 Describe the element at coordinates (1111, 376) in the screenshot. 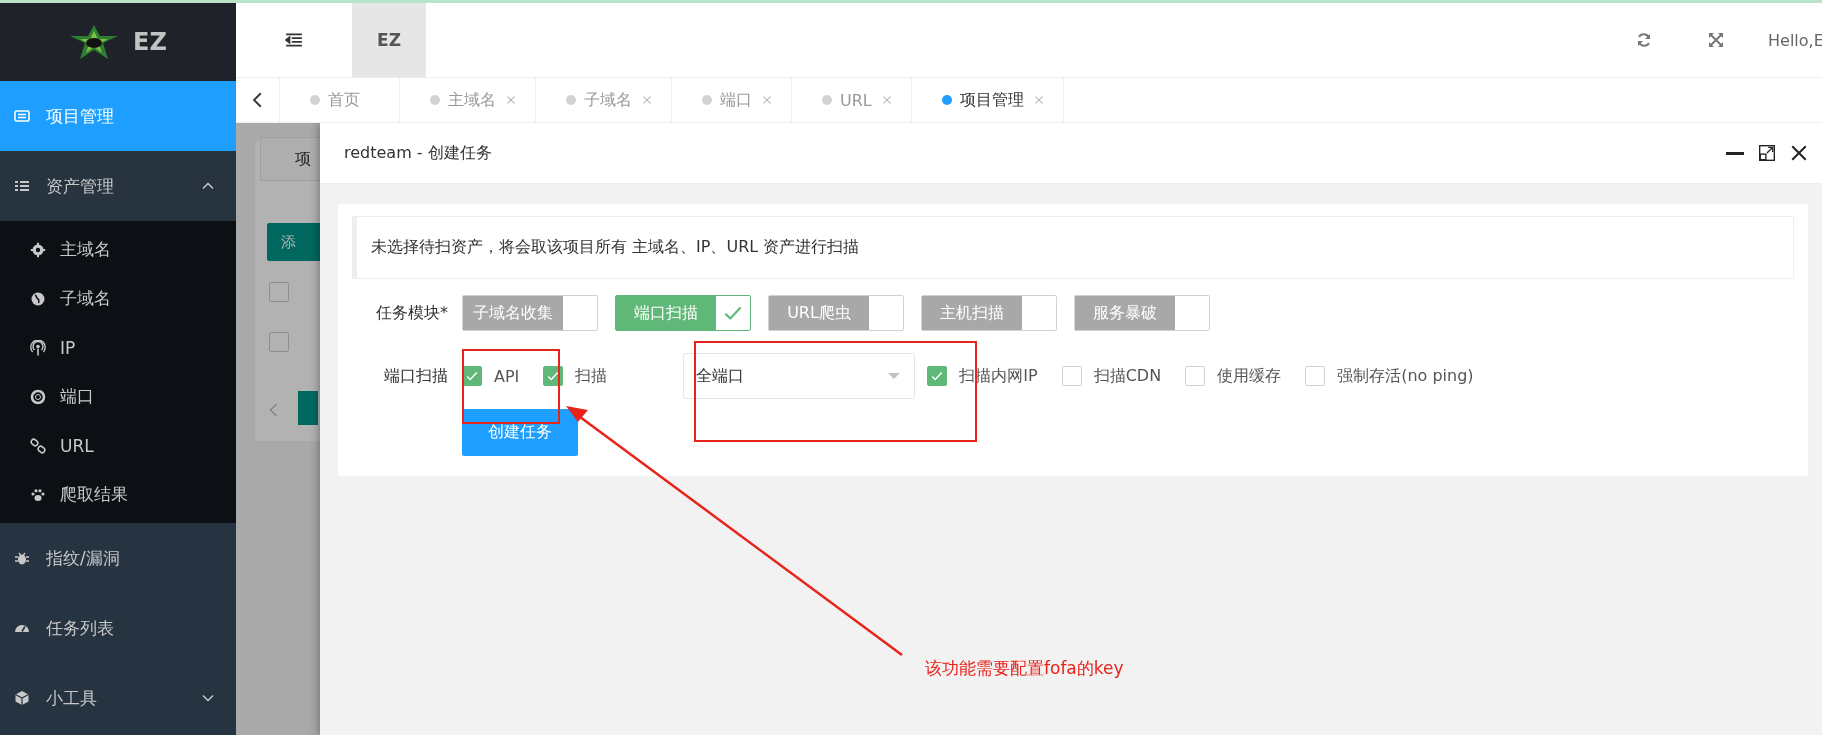

I see `checkbox: 扫描CDN` at that location.